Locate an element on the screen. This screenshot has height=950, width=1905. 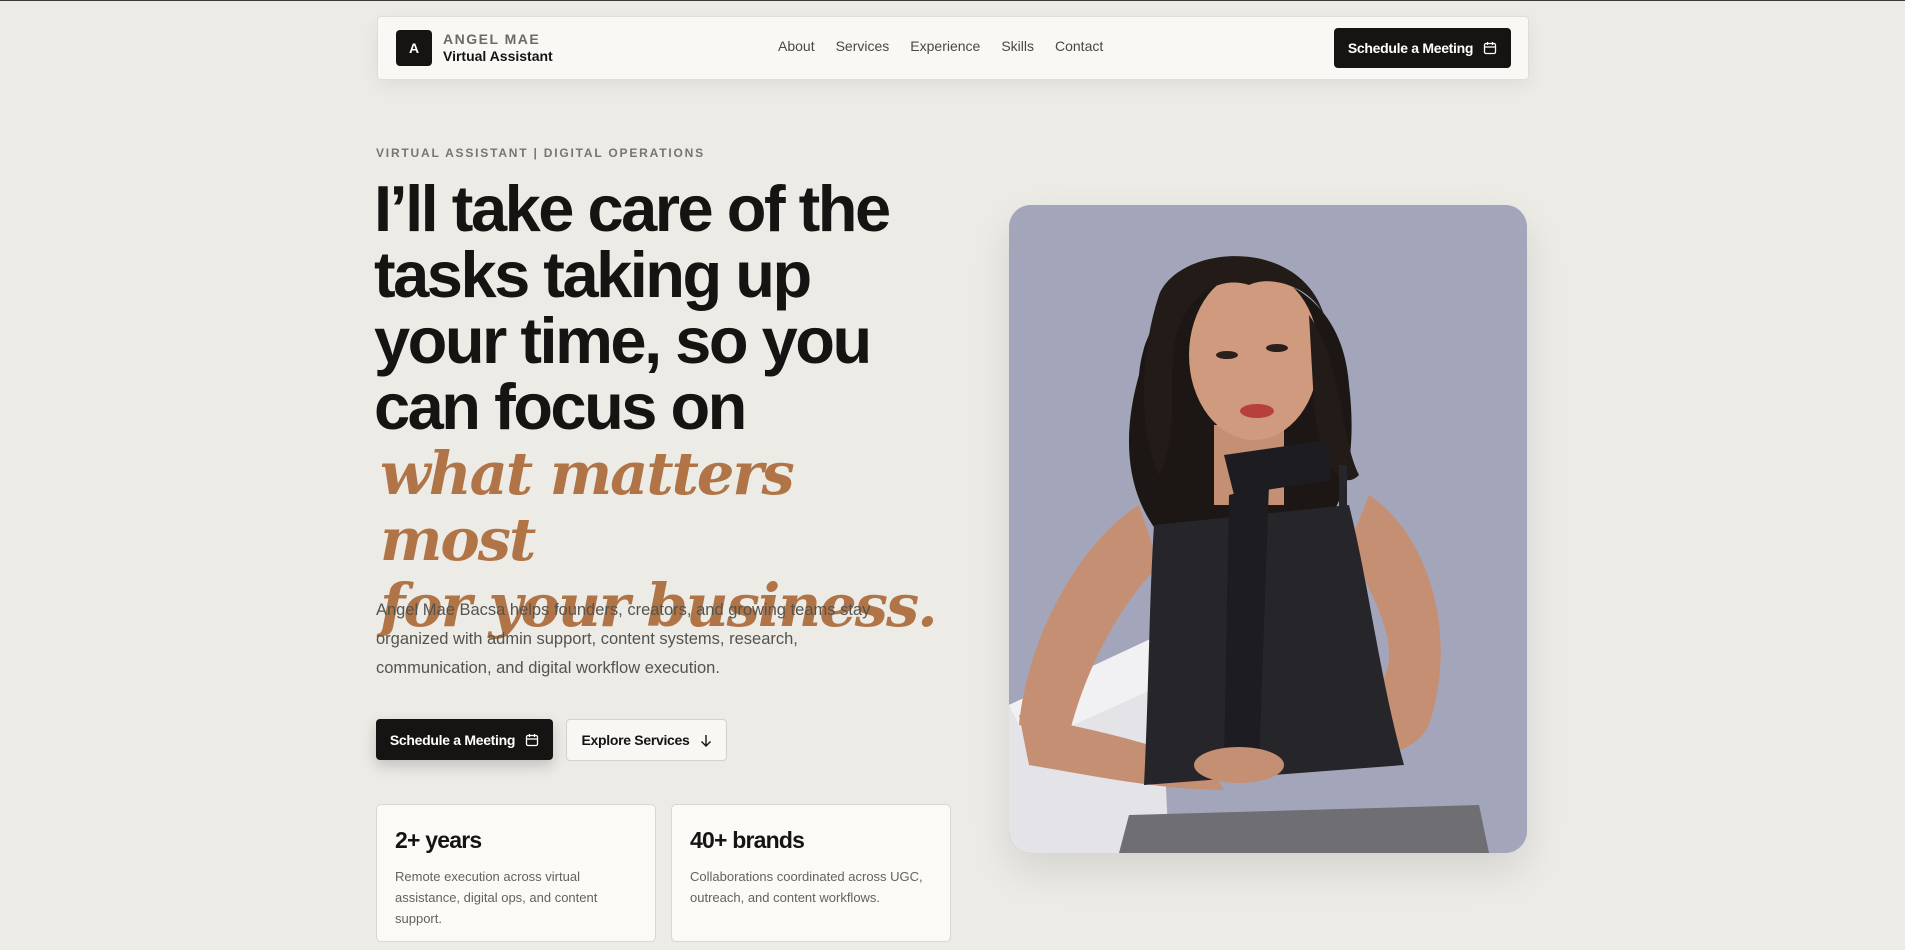
stat-value: 2+ years is located at coordinates (438, 840).